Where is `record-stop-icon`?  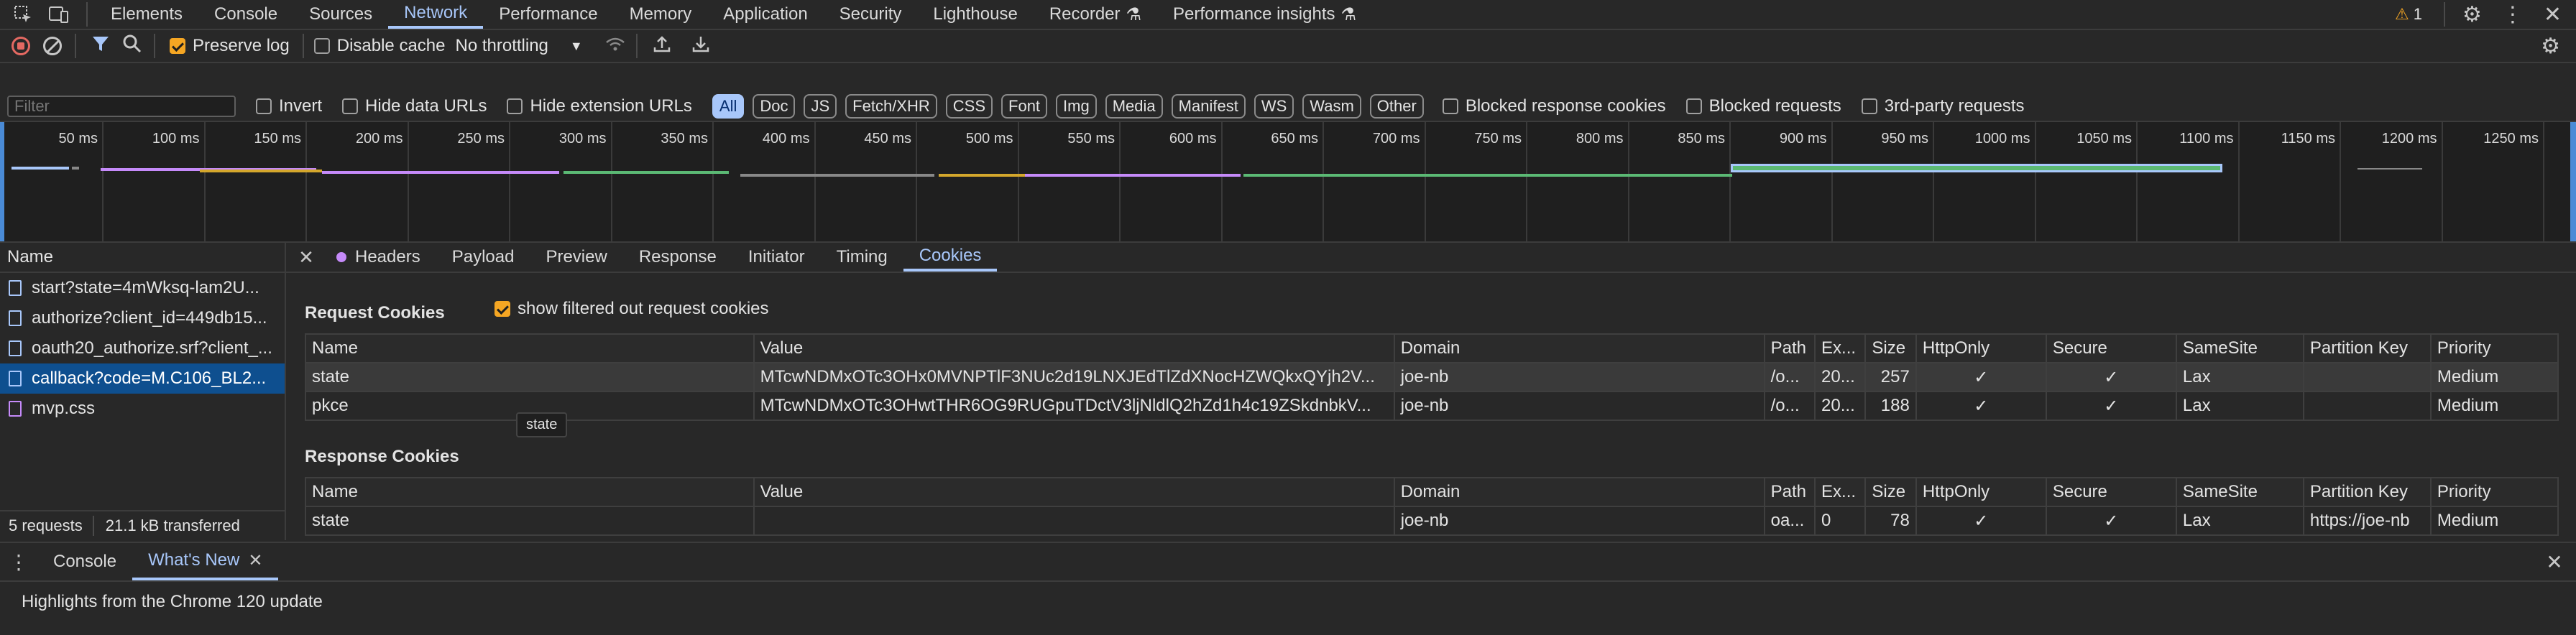
record-stop-icon is located at coordinates (21, 46).